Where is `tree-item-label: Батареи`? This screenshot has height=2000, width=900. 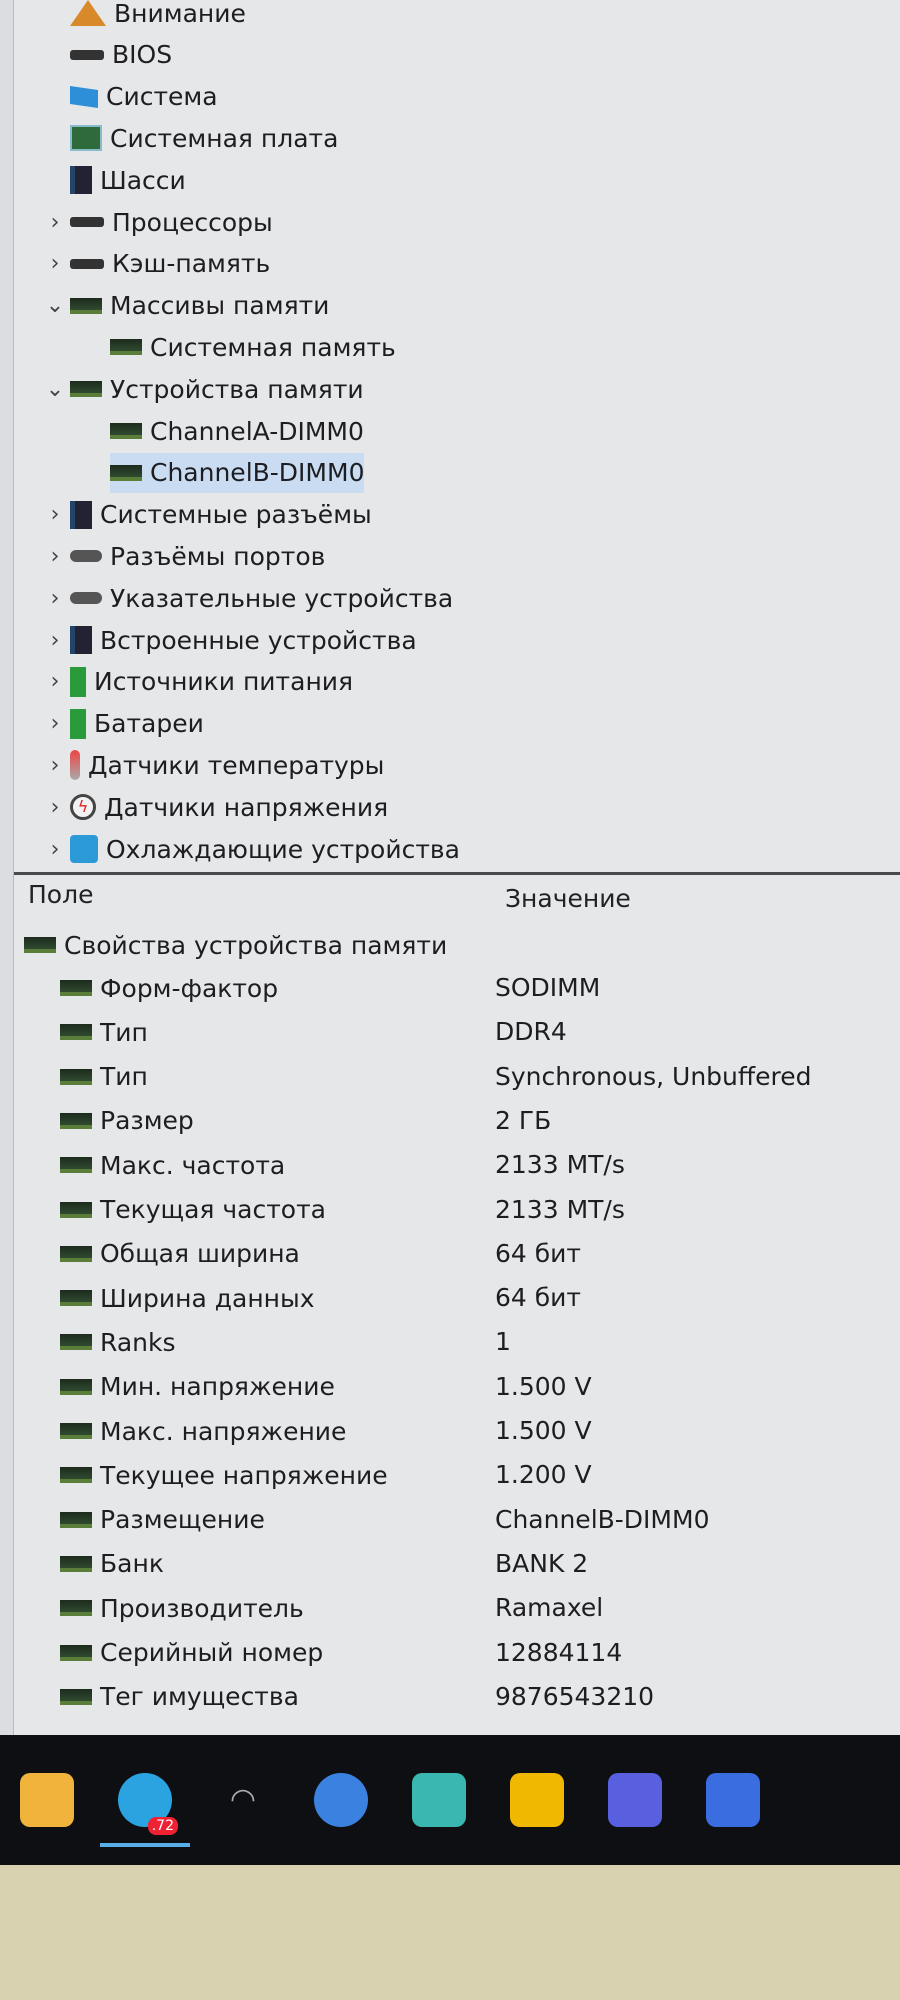
tree-item-label: Батареи is located at coordinates (149, 724).